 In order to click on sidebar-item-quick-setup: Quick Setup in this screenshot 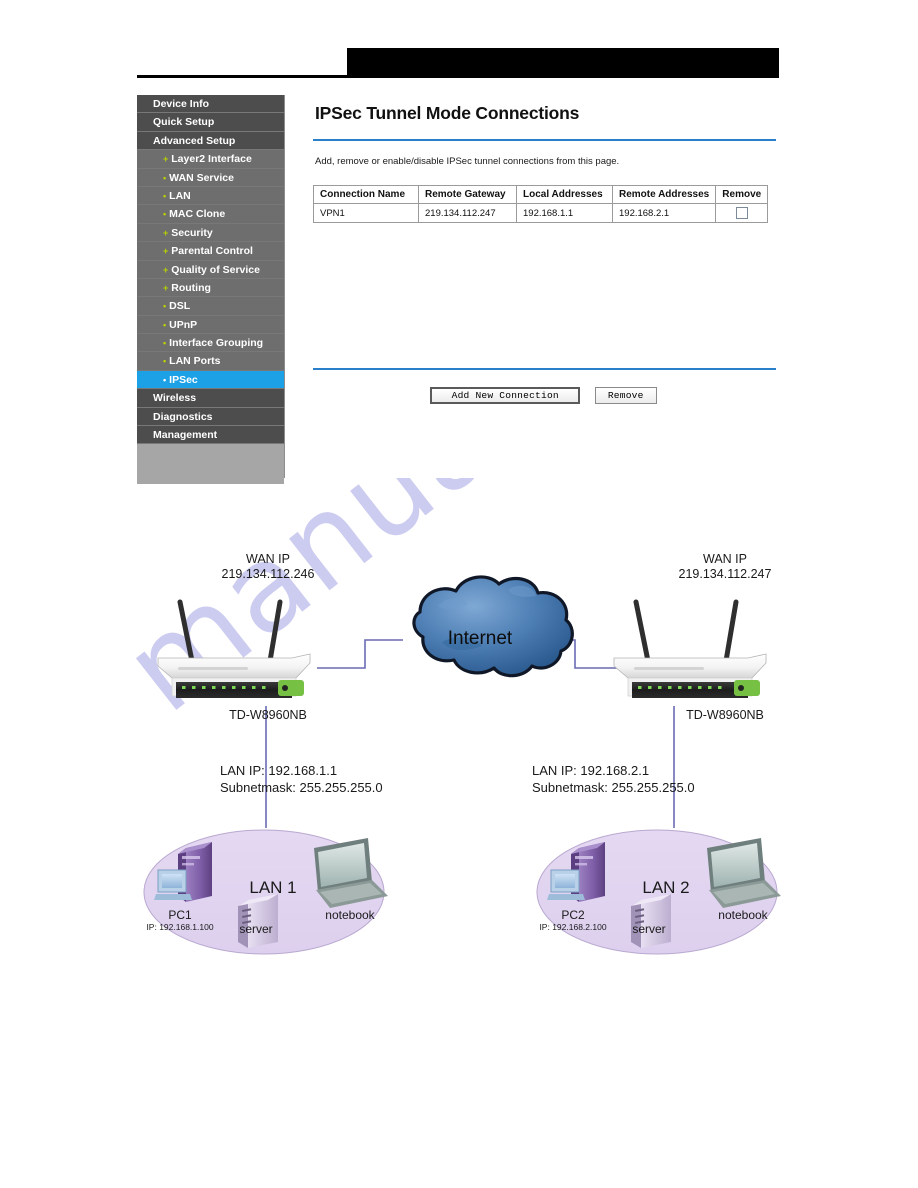, I will do `click(210, 122)`.